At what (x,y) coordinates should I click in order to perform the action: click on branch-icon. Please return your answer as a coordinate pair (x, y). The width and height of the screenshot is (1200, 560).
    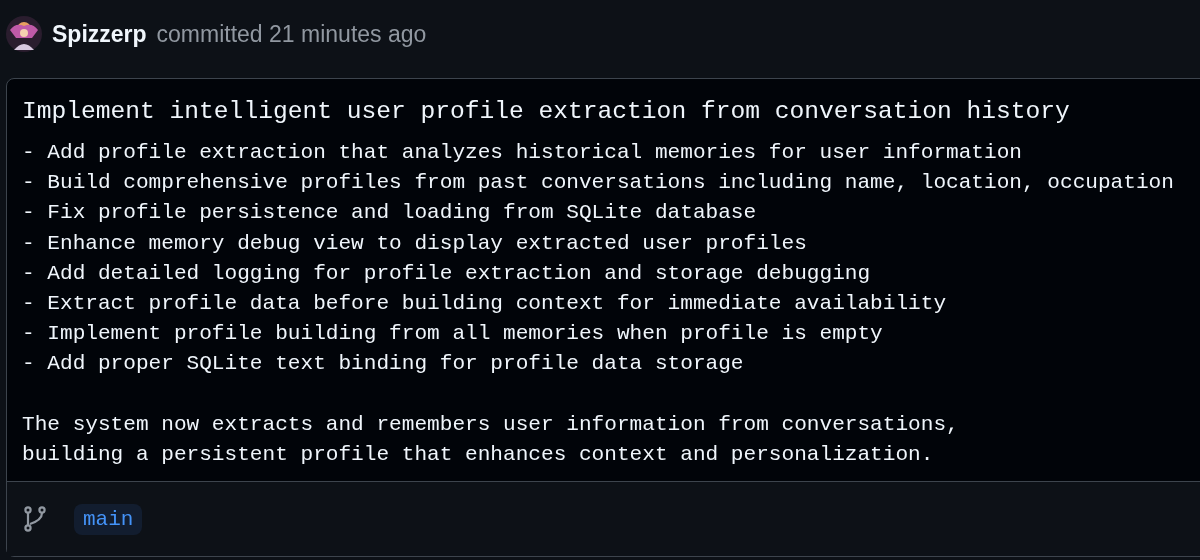
    Looking at the image, I should click on (35, 519).